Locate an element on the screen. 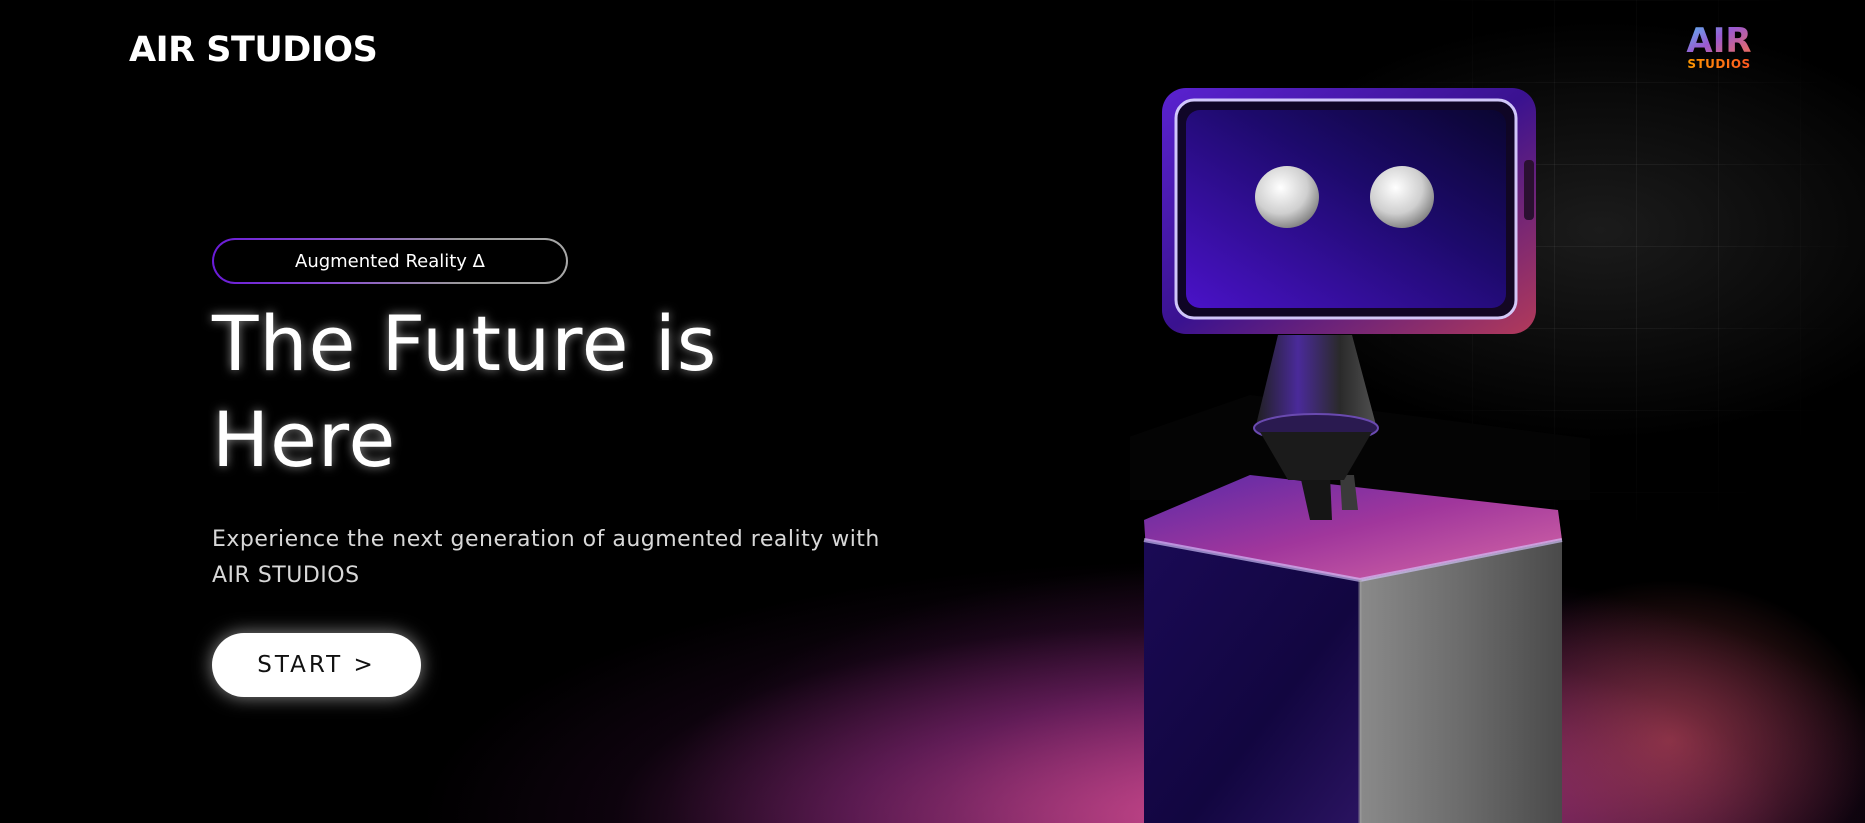 Image resolution: width=1865 pixels, height=823 pixels. air-studios-logo: AIR STUDIOS is located at coordinates (1719, 48).